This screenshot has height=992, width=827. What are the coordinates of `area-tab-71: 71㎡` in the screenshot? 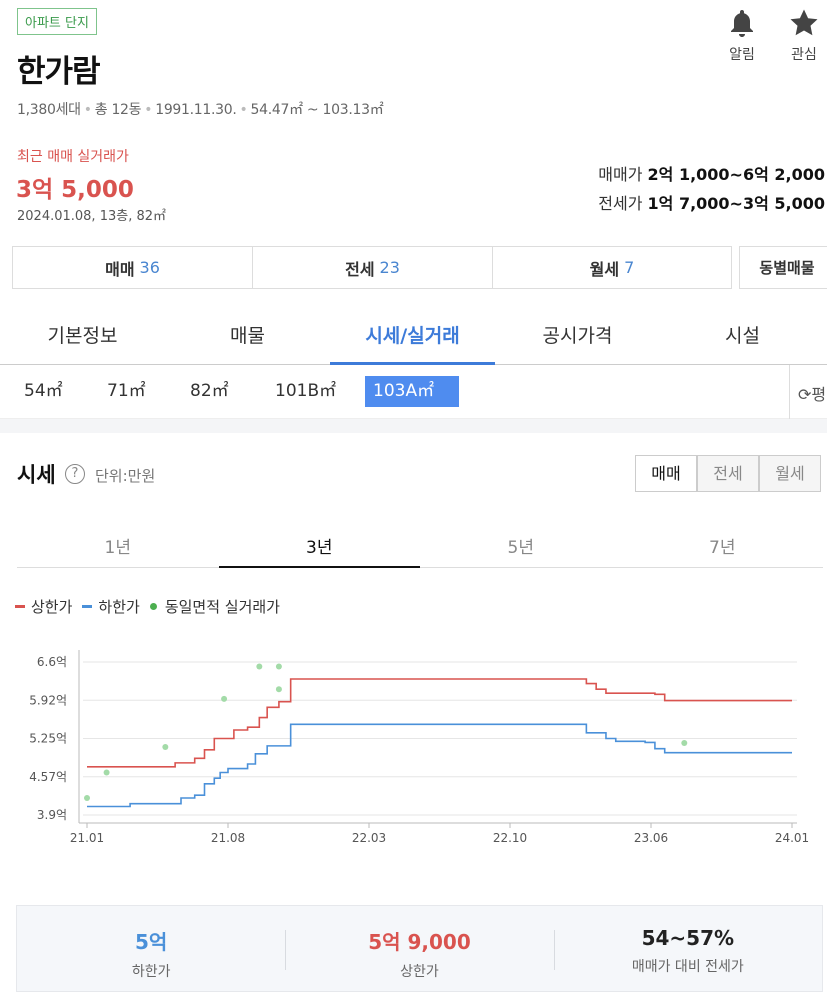 It's located at (126, 391).